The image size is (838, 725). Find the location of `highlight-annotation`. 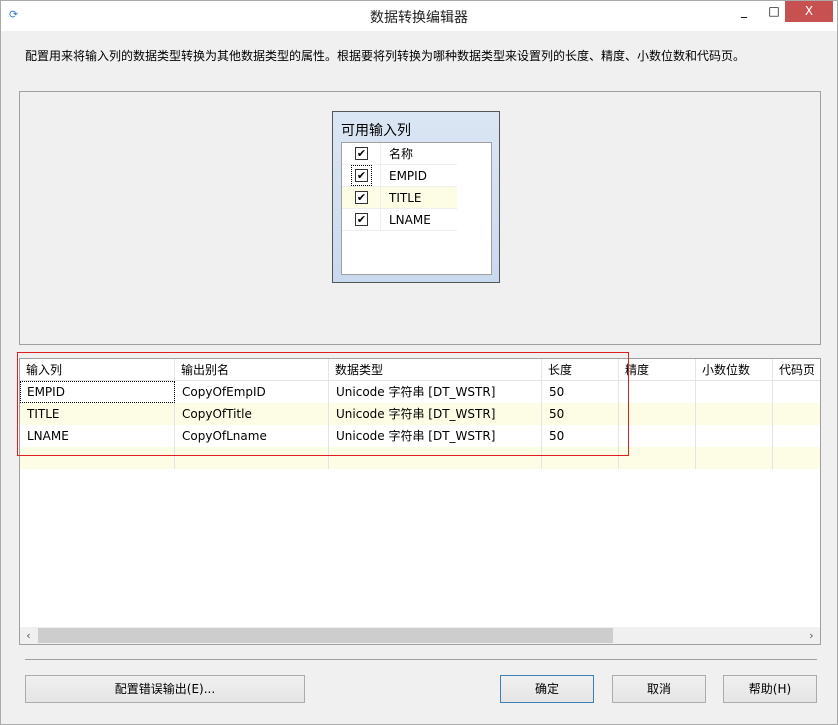

highlight-annotation is located at coordinates (323, 404).